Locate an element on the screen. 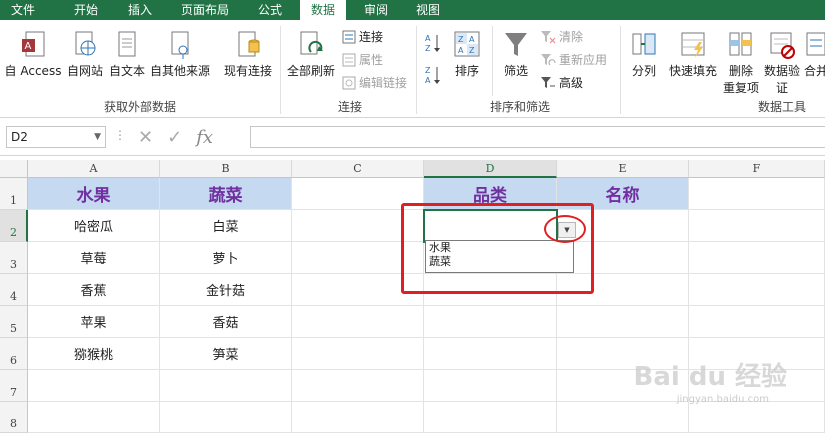 This screenshot has width=825, height=433. cell-d6 is located at coordinates (490, 354).